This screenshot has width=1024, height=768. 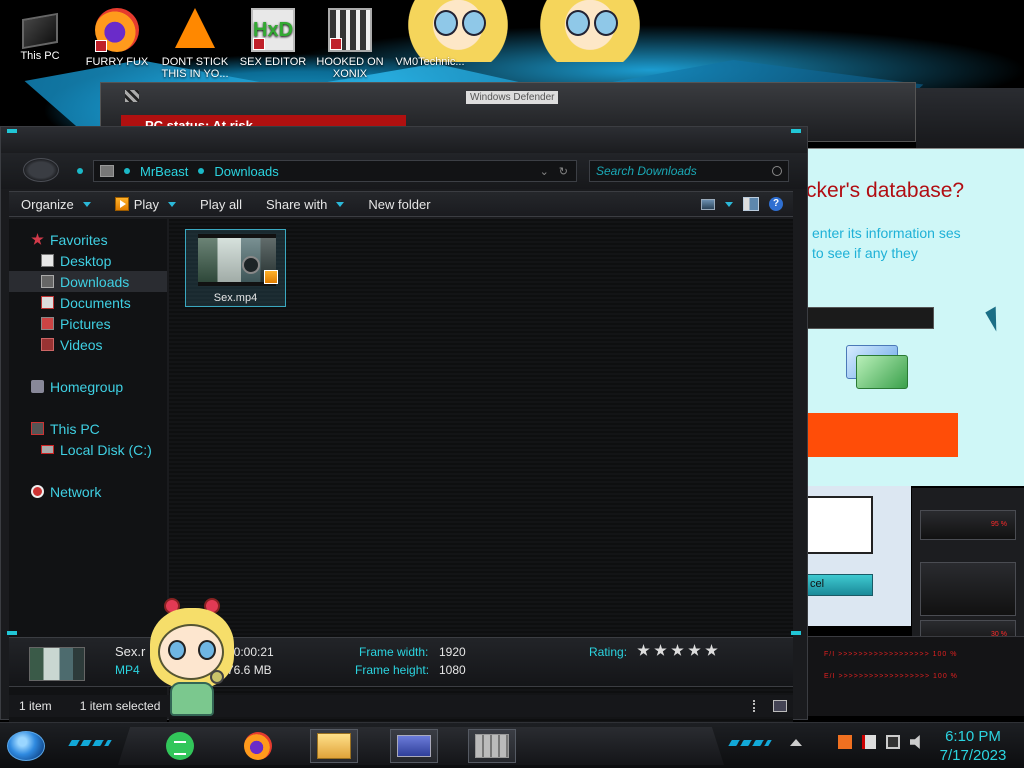 I want to click on taskbar-app-notes, so click(x=180, y=746).